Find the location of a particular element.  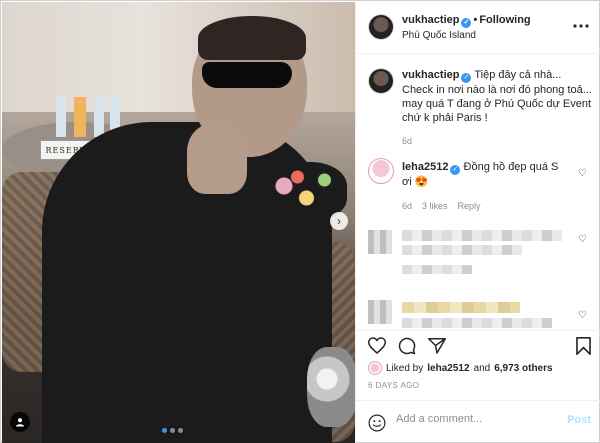

location-link: Phú Quốc Island is located at coordinates (439, 35).